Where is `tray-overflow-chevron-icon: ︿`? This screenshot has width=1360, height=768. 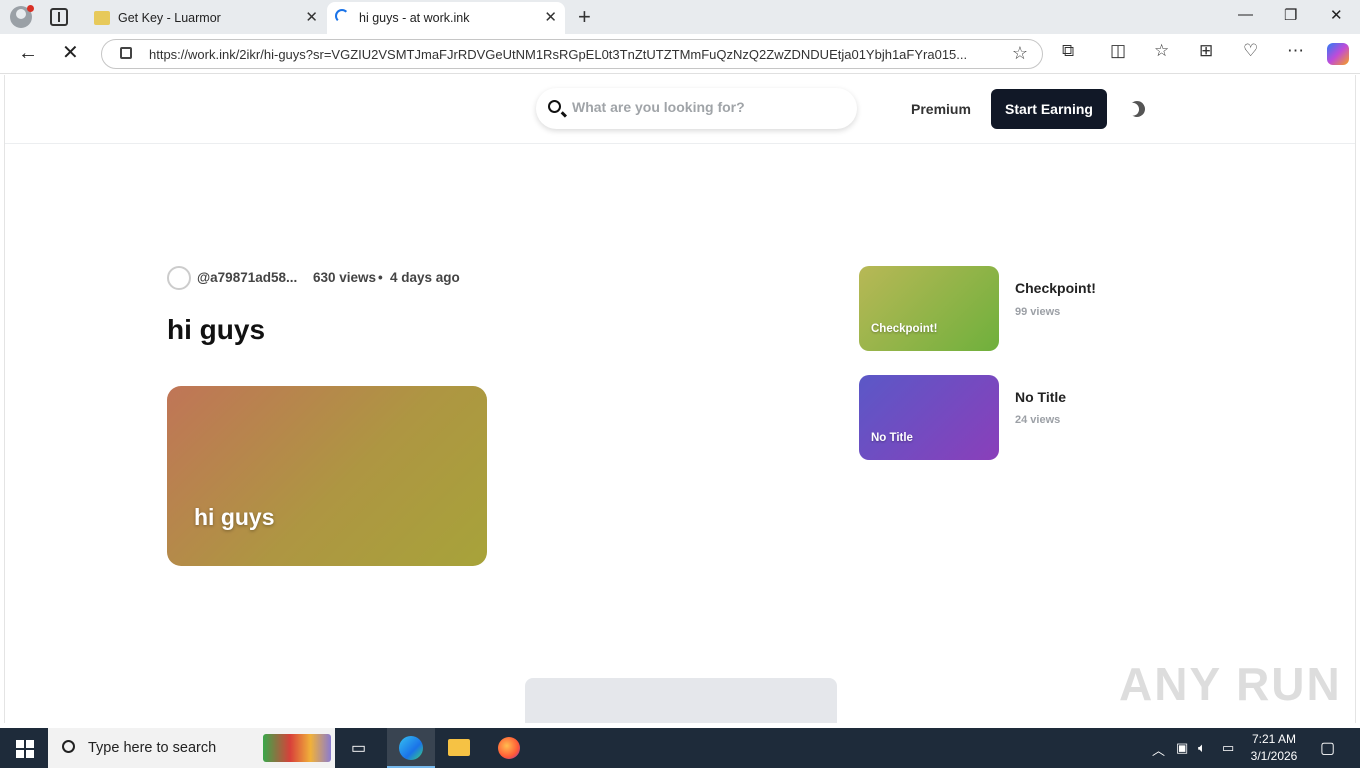
tray-overflow-chevron-icon: ︿ is located at coordinates (1158, 749).